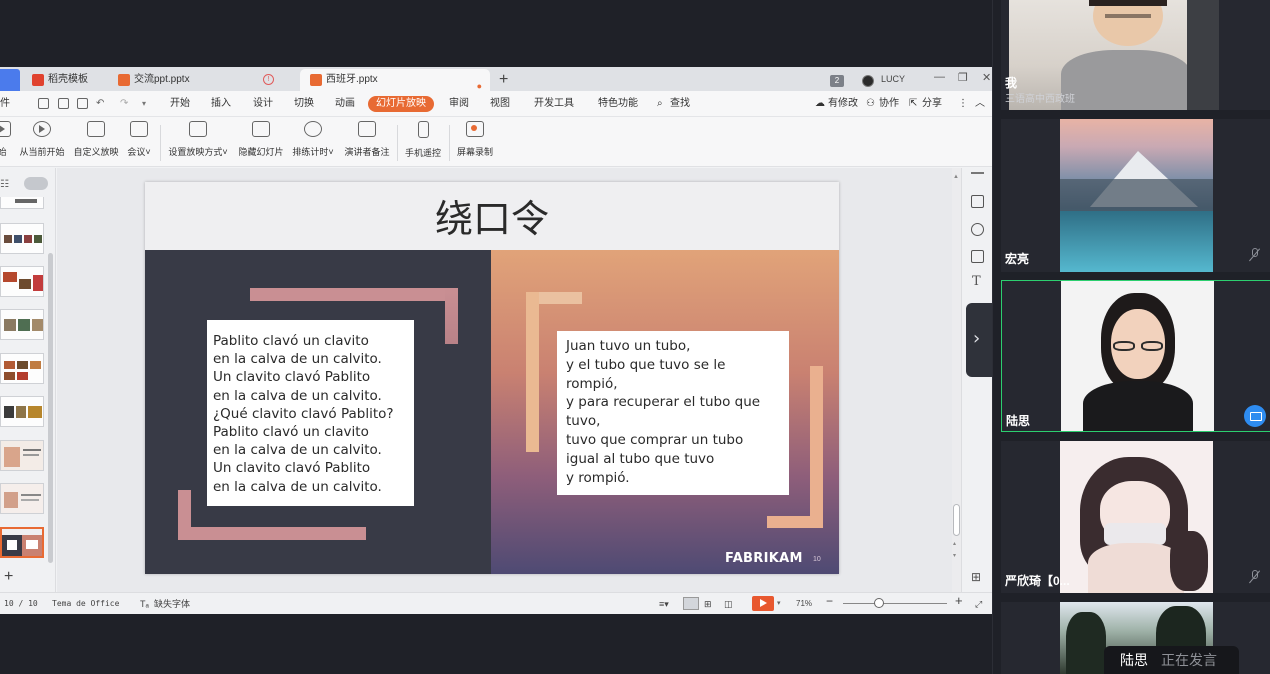 This screenshot has height=674, width=1270. I want to click on collaborate-label: 协作, so click(889, 104).